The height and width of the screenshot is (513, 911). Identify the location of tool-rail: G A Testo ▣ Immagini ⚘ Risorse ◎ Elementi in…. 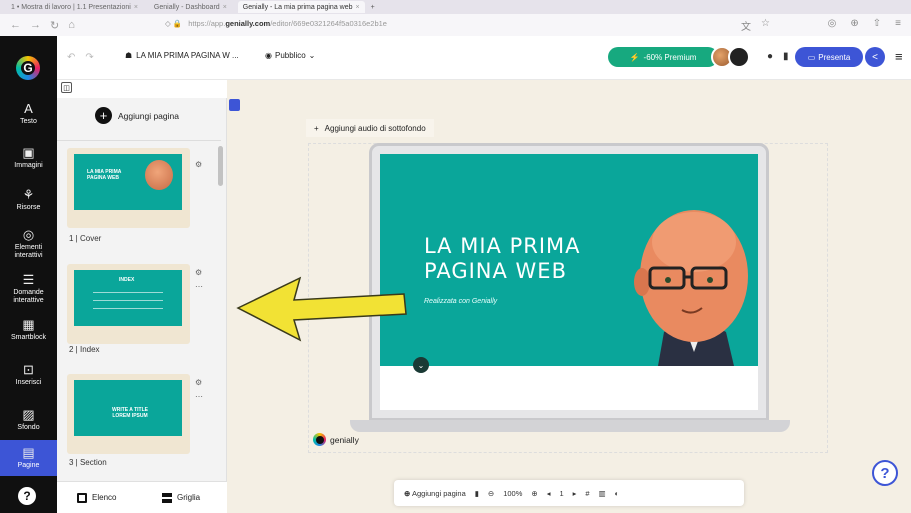
(28, 274).